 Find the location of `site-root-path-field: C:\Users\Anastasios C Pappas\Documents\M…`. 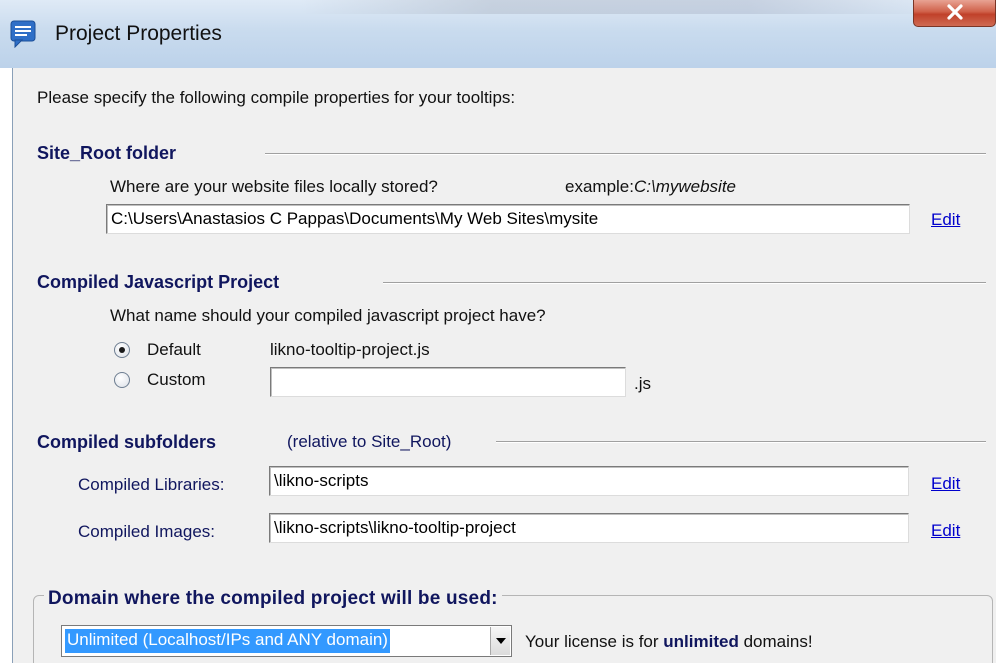

site-root-path-field: C:\Users\Anastasios C Pappas\Documents\M… is located at coordinates (508, 219).